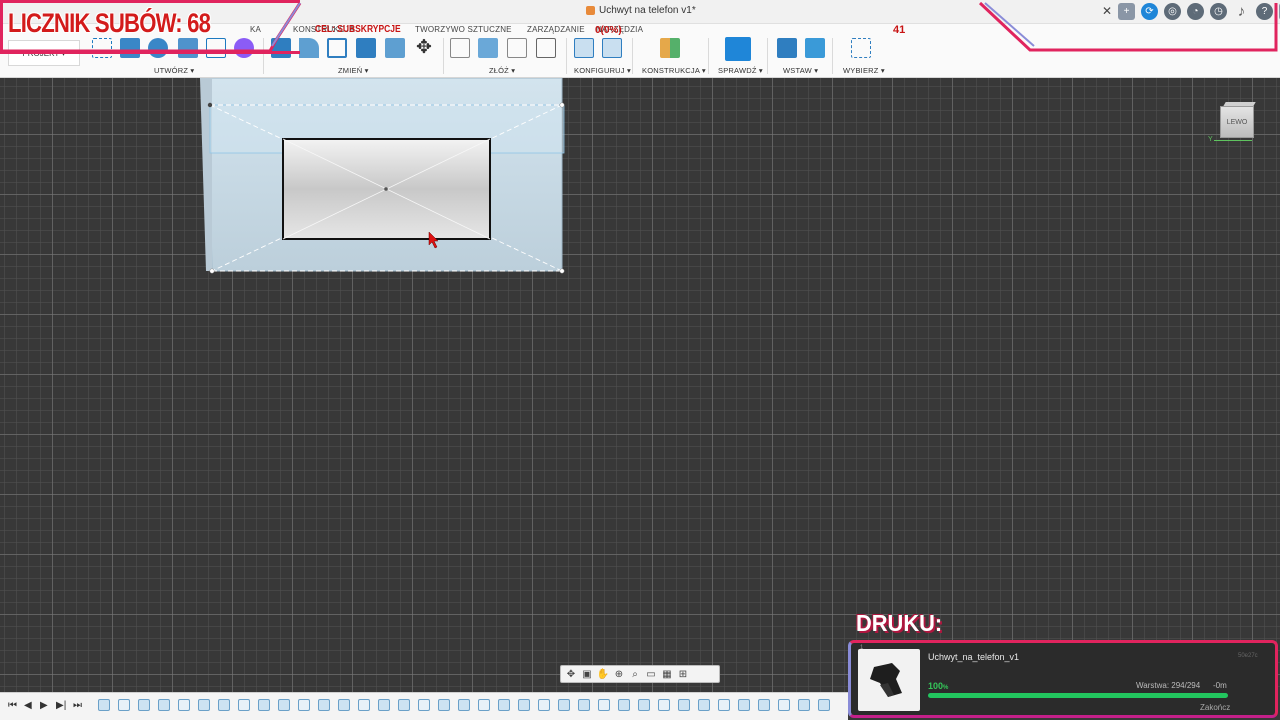 The image size is (1280, 720). I want to click on group-configure-label: KONFIGURUJ, so click(599, 70).